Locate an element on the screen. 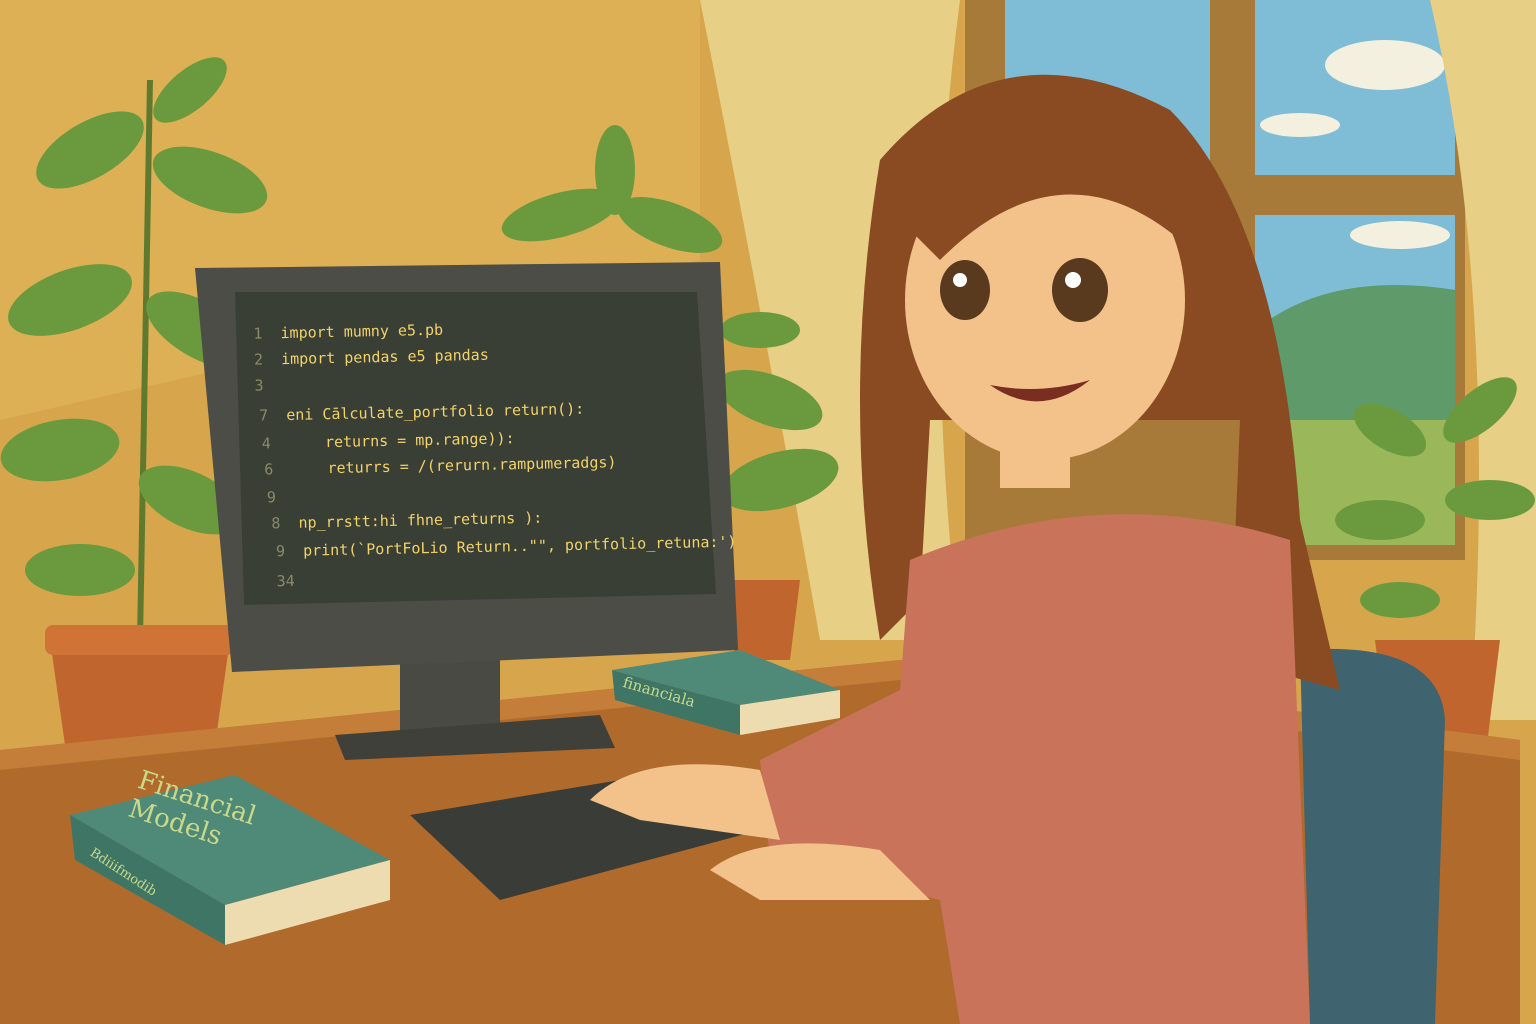 The width and height of the screenshot is (1536, 1024). code-line: 6 returrs = /(rerurn.rampumeradgs) is located at coordinates (440, 466).